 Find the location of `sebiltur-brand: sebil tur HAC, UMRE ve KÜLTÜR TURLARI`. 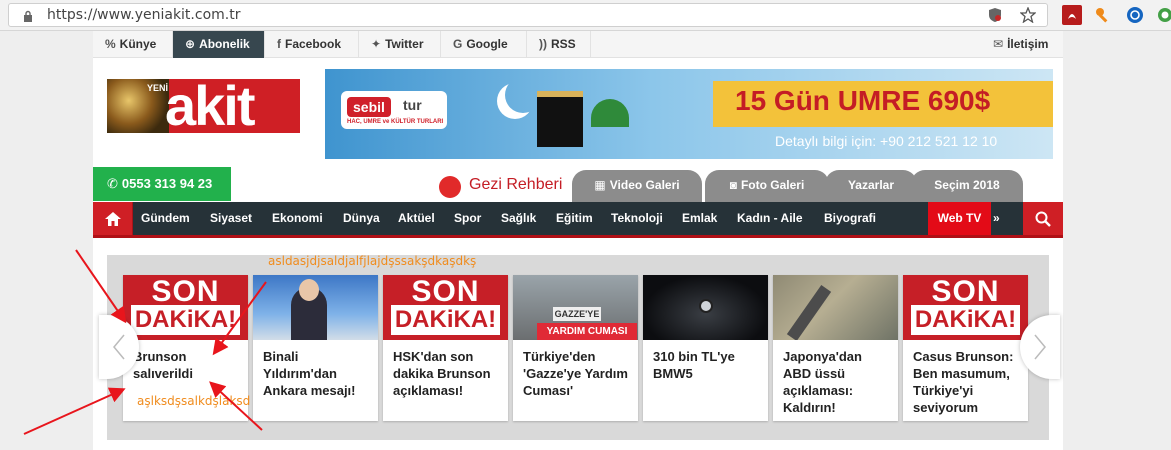

sebiltur-brand: sebil tur HAC, UMRE ve KÜLTÜR TURLARI is located at coordinates (394, 110).